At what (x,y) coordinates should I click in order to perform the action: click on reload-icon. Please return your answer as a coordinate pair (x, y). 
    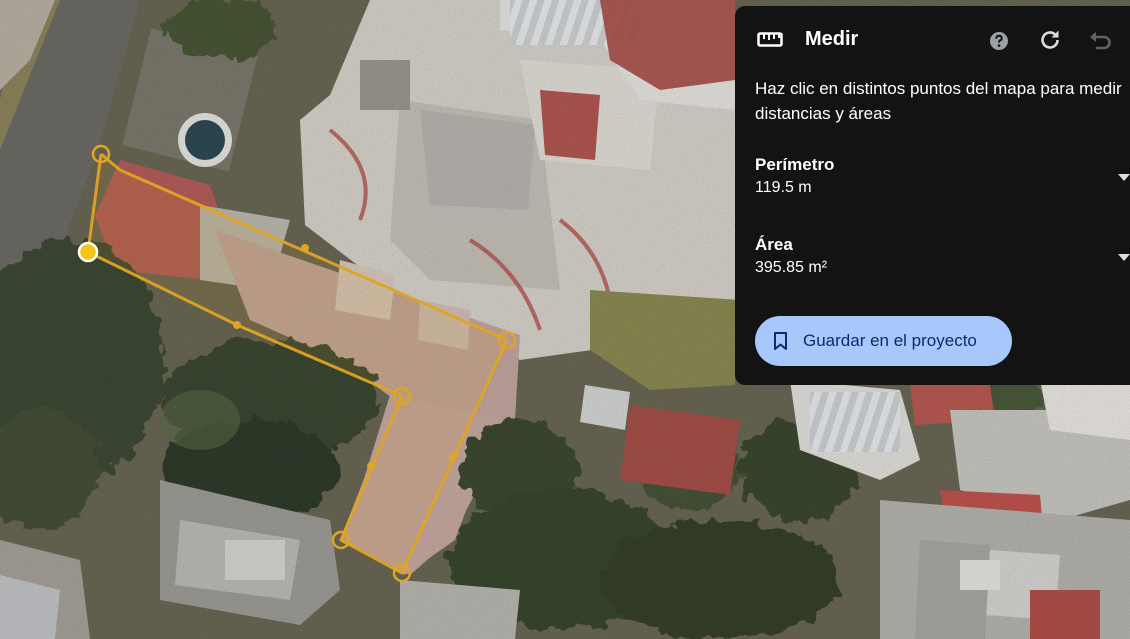
    Looking at the image, I should click on (1050, 40).